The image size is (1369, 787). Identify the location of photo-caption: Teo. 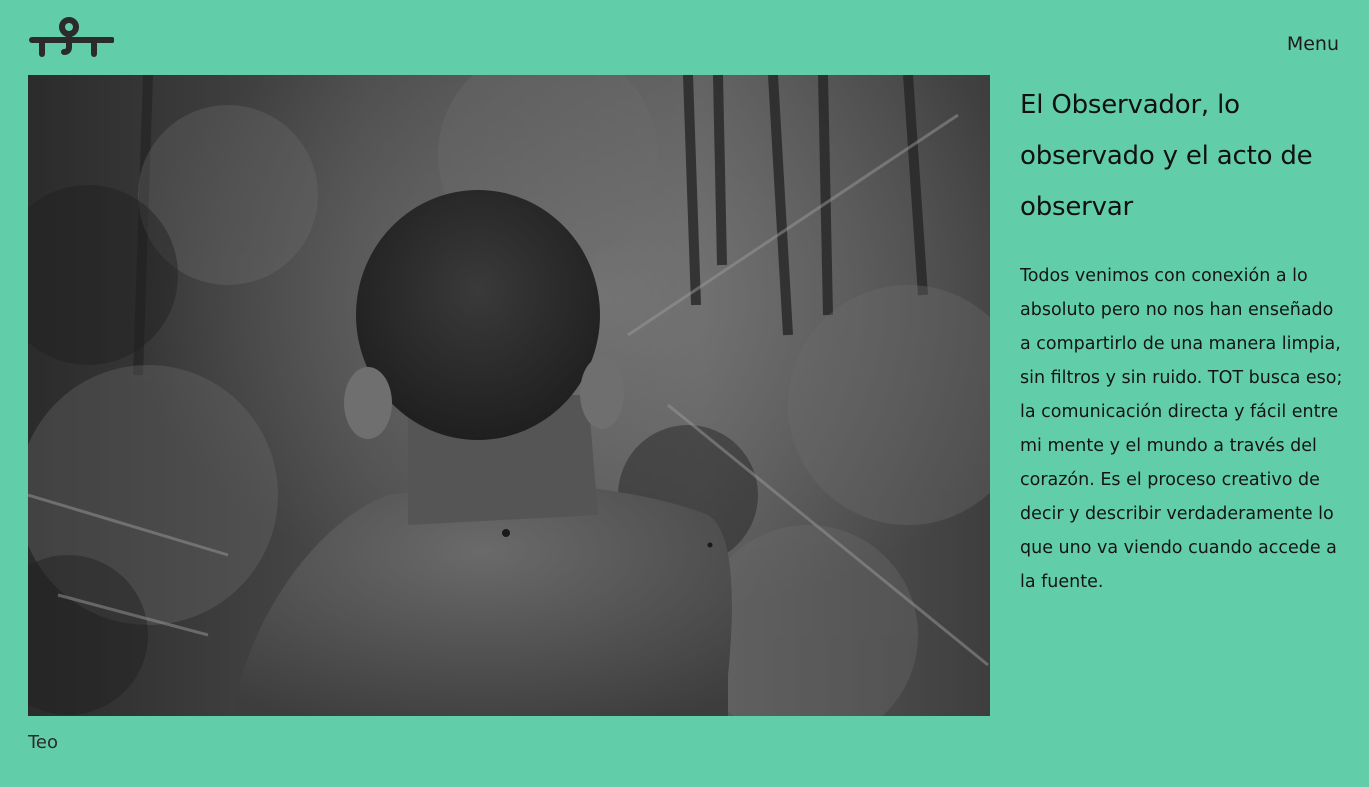
(43, 742).